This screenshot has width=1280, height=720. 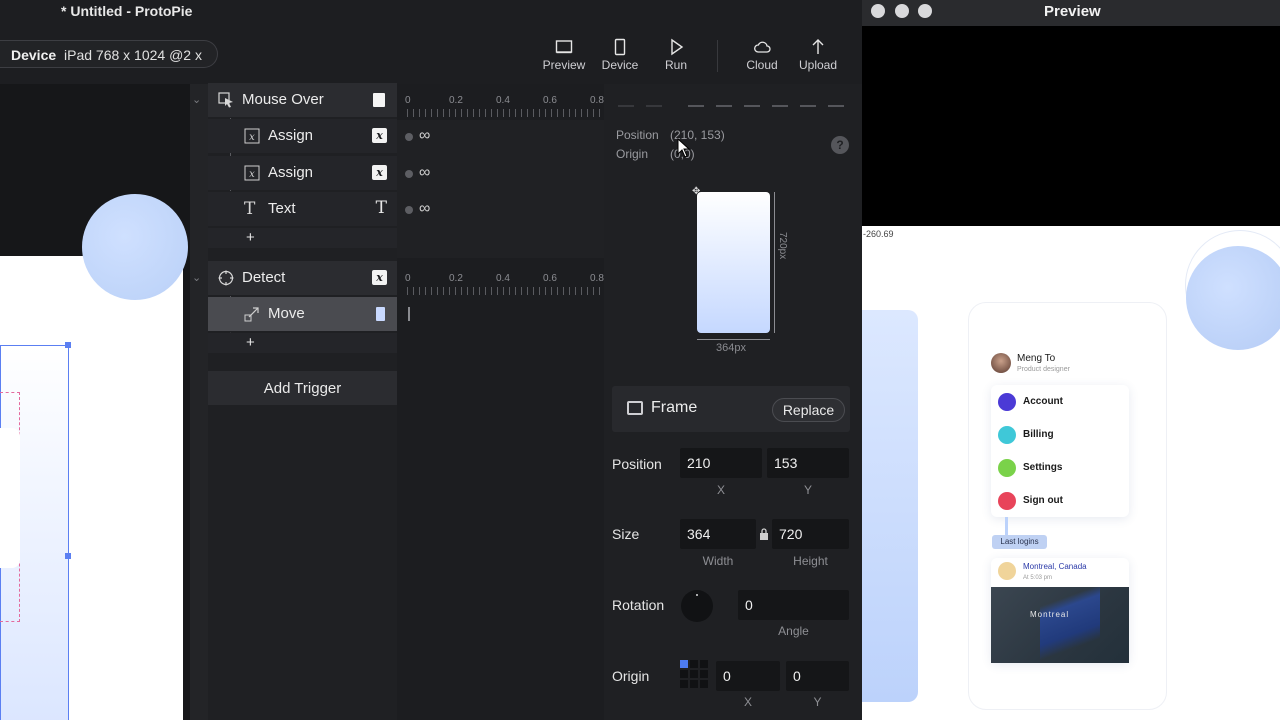 What do you see at coordinates (721, 463) in the screenshot?
I see `position-x-field: 210` at bounding box center [721, 463].